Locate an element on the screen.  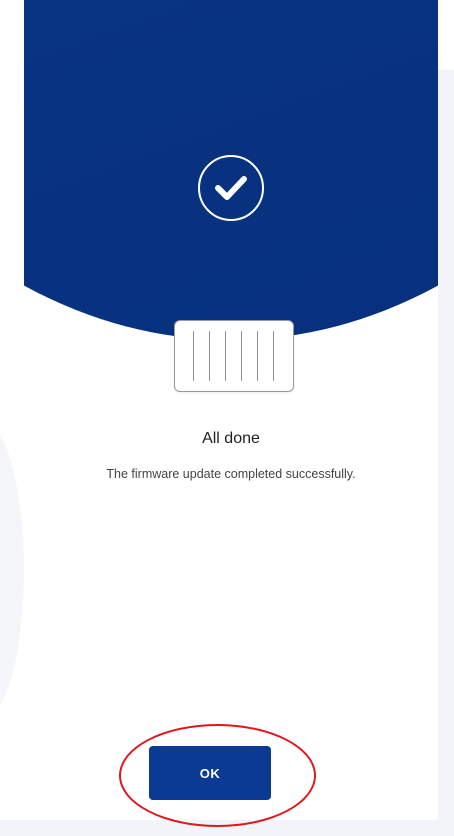
background-shape-left is located at coordinates (12, 570).